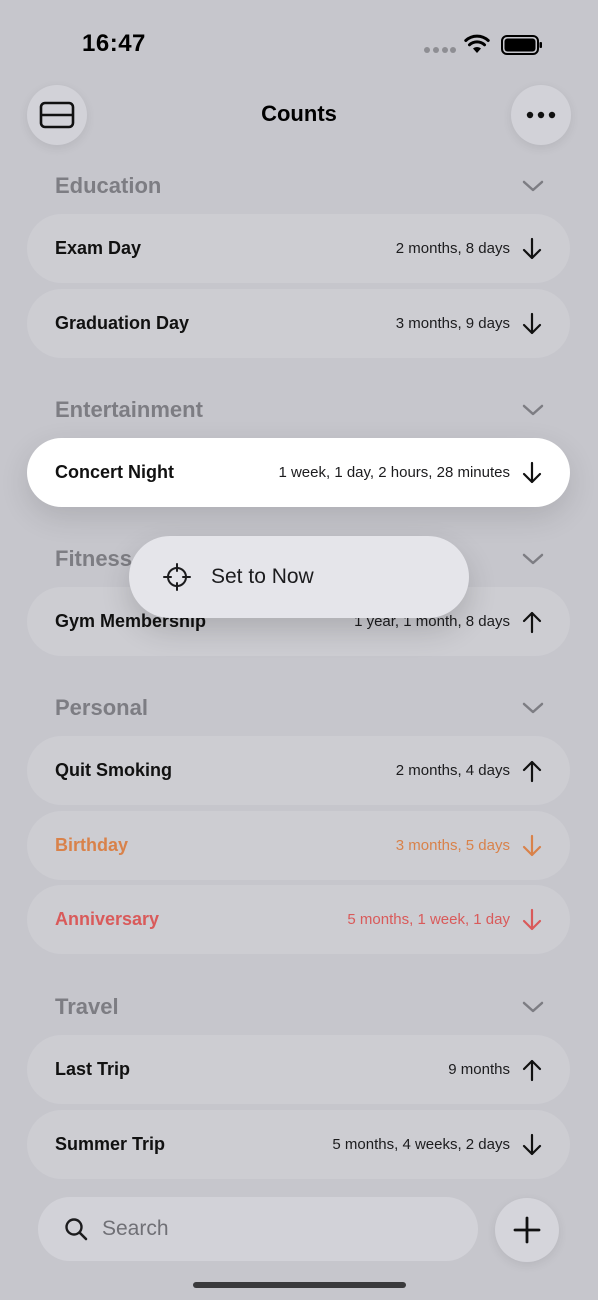 This screenshot has width=598, height=1300. I want to click on signal-icon, so click(440, 50).